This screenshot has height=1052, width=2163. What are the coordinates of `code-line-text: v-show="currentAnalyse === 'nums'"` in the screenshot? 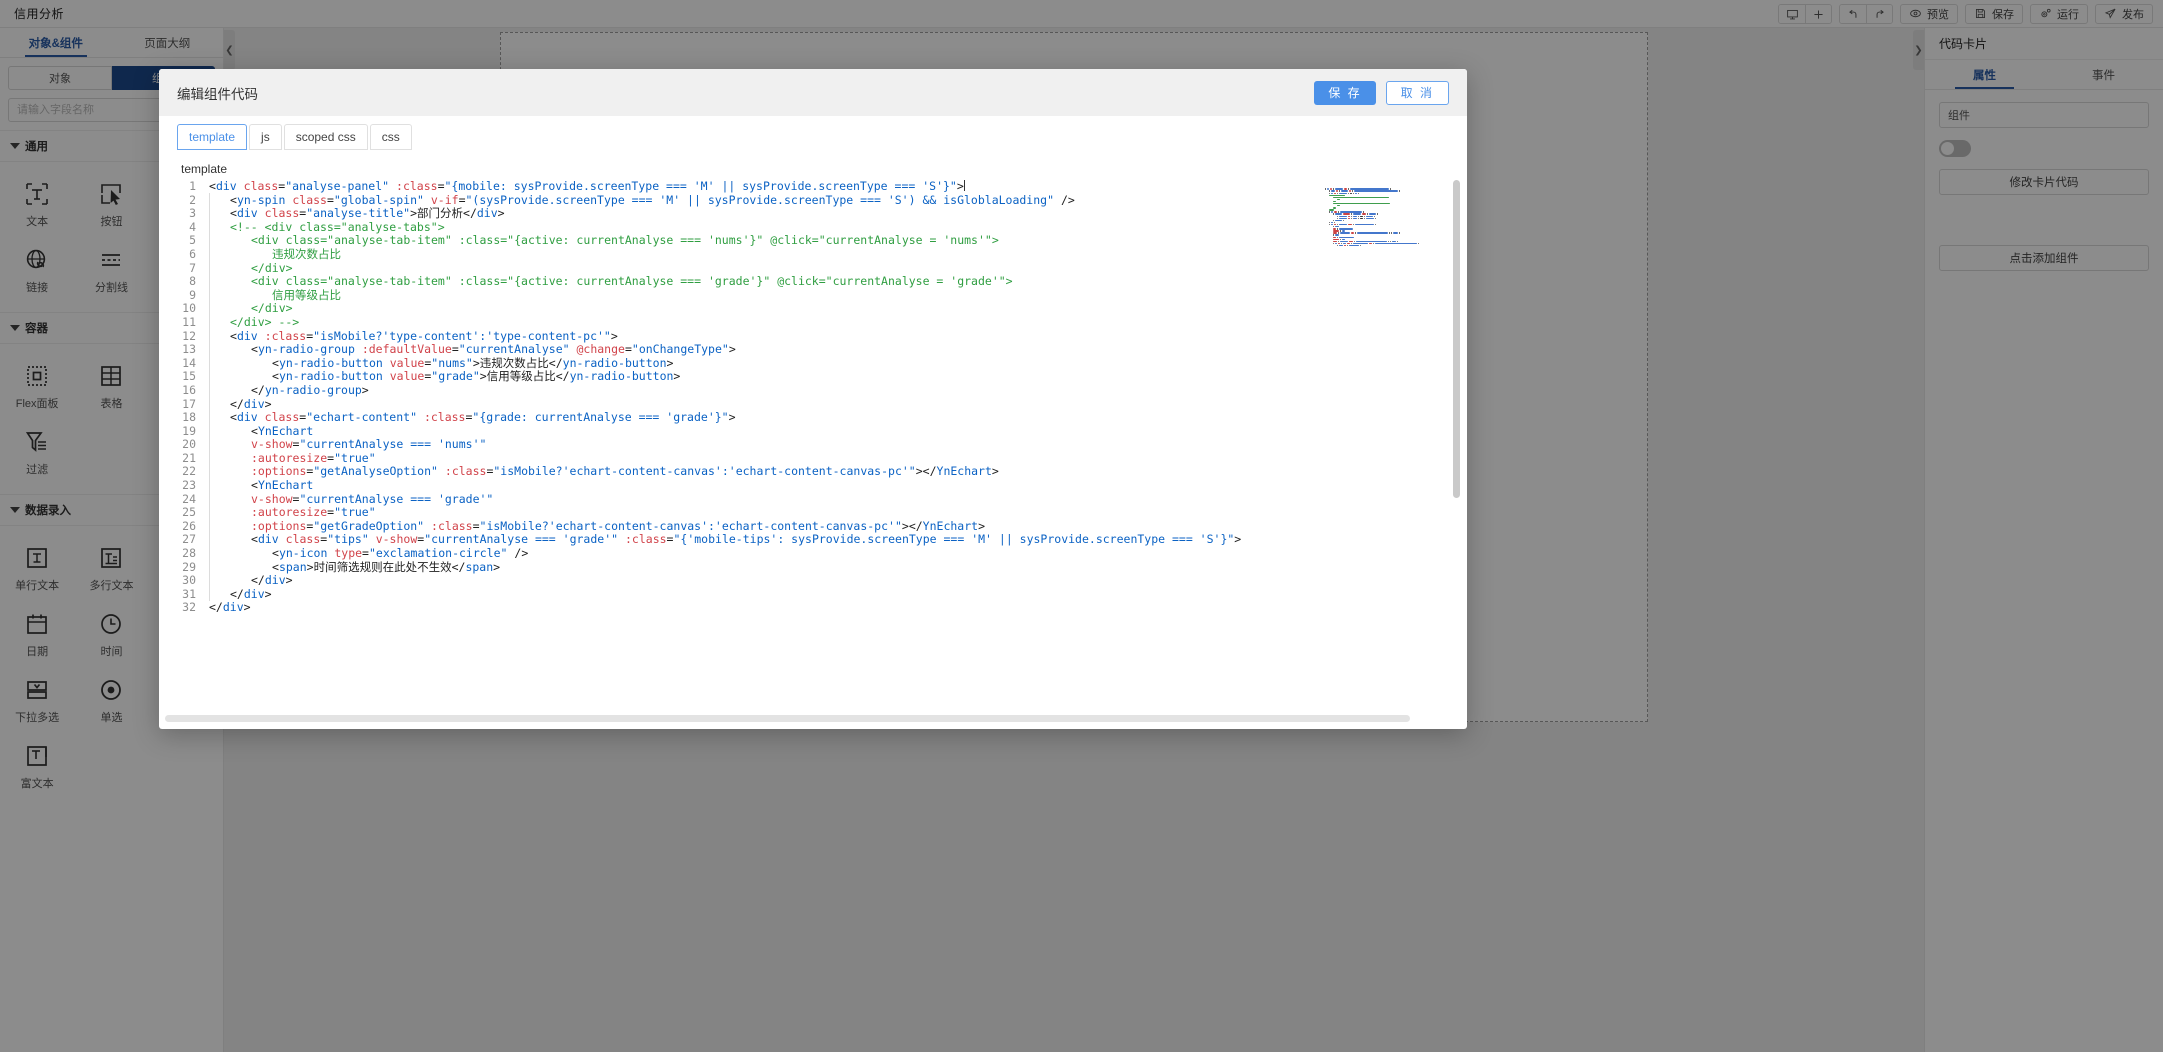 It's located at (346, 444).